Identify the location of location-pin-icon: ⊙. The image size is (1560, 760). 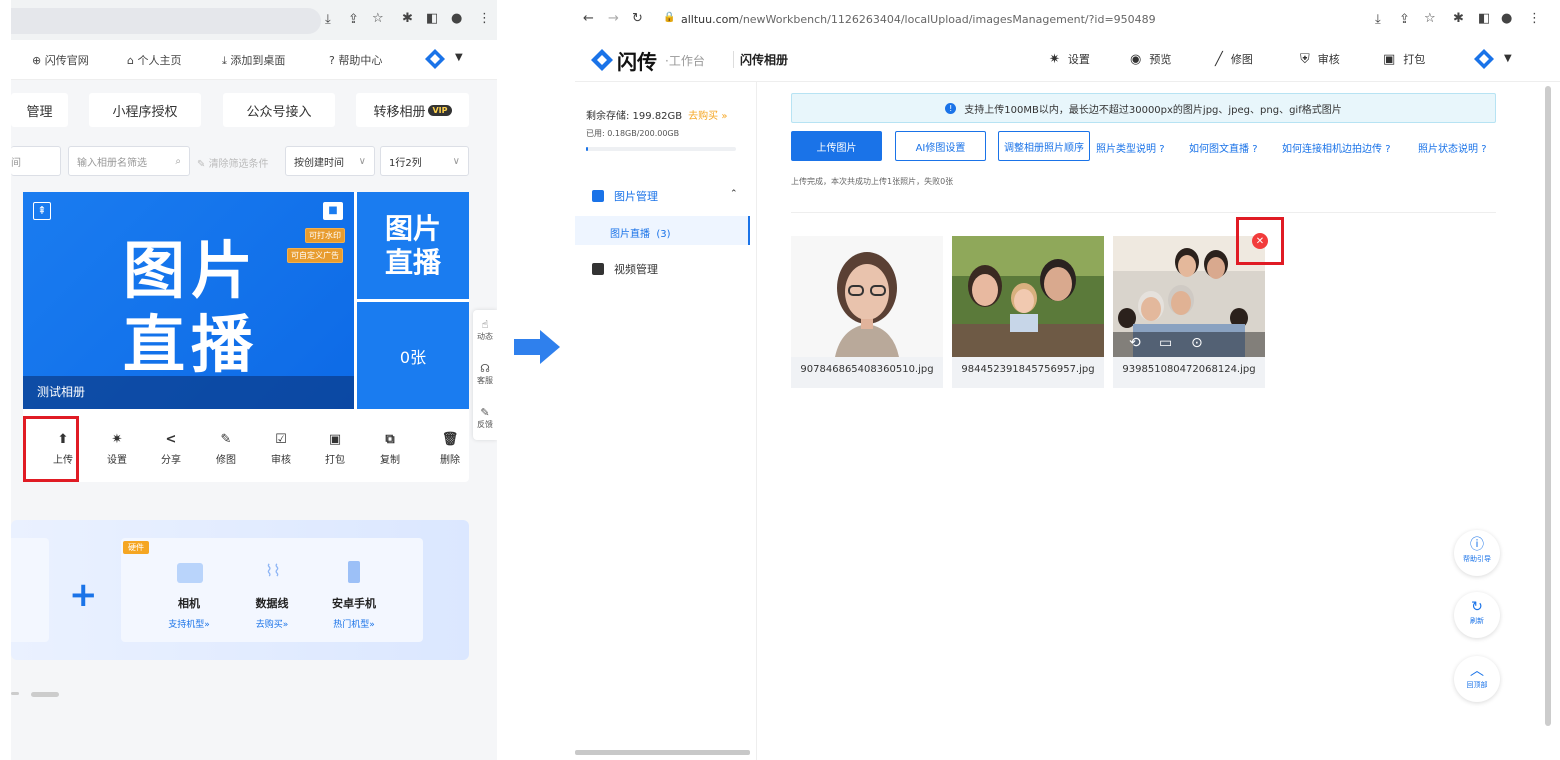
(1197, 343).